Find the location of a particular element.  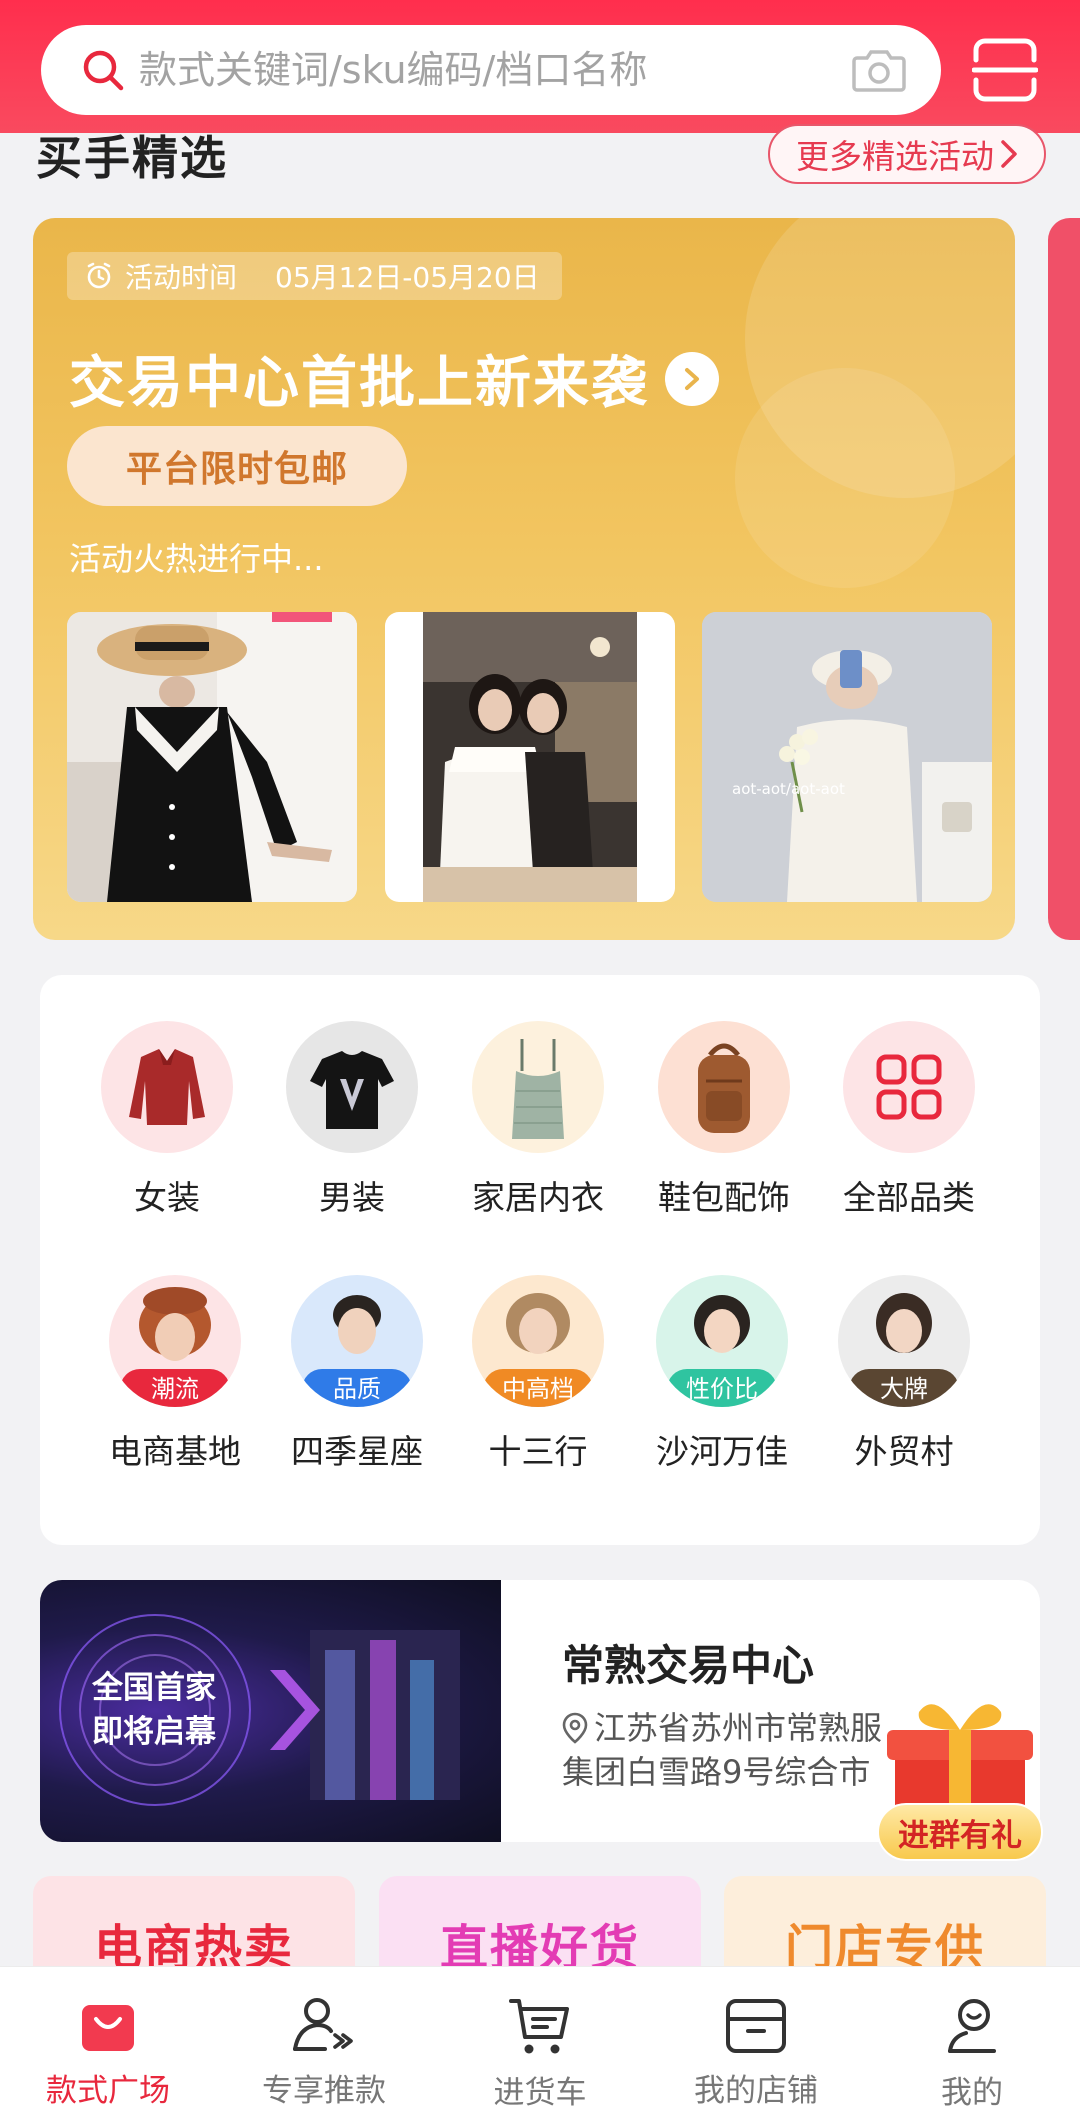

market-four-seasons: 品质 四季星座 is located at coordinates (357, 1374).